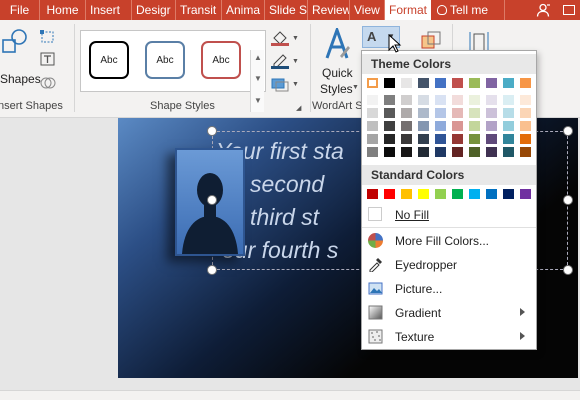 The width and height of the screenshot is (580, 400). I want to click on quick-styles-button: Quick Styles, so click(338, 68).